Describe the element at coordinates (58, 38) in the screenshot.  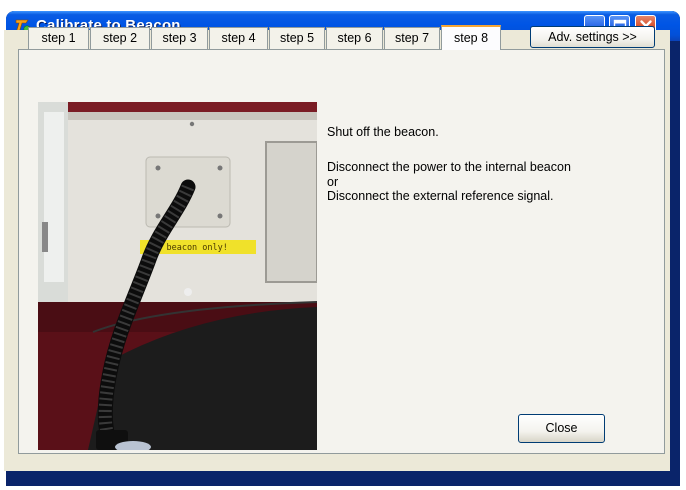
I see `tab-step-1: step 1` at that location.